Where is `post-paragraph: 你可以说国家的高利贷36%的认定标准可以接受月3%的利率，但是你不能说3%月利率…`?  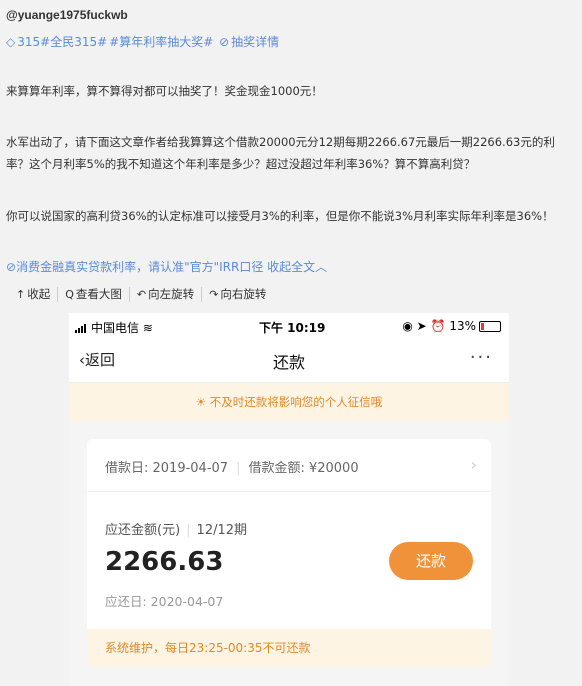
post-paragraph: 你可以说国家的高利贷36%的认定标准可以接受月3%的利率，但是你不能说3%月利率… is located at coordinates (280, 216).